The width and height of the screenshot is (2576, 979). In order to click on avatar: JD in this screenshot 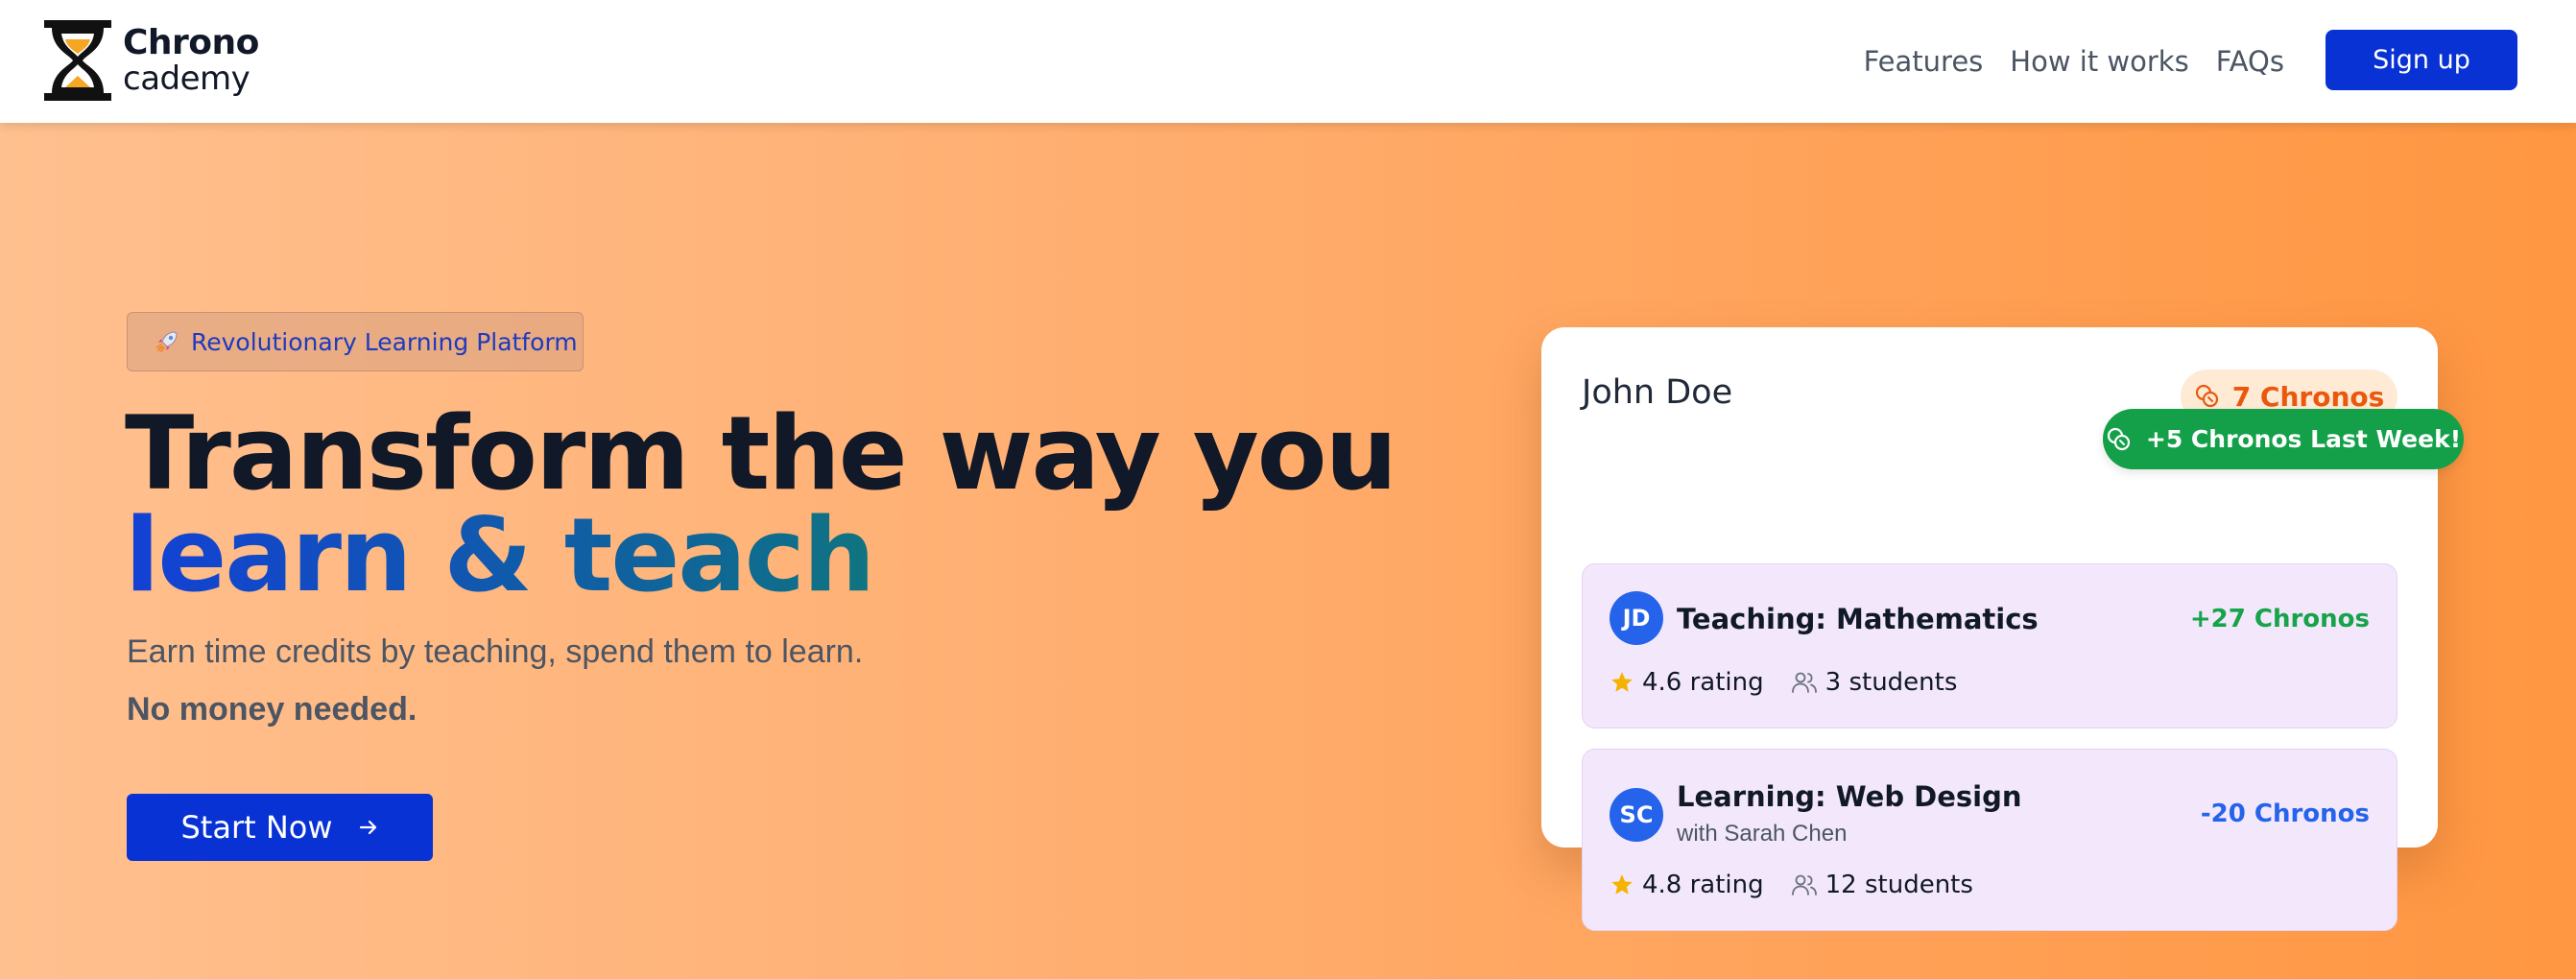, I will do `click(1636, 618)`.